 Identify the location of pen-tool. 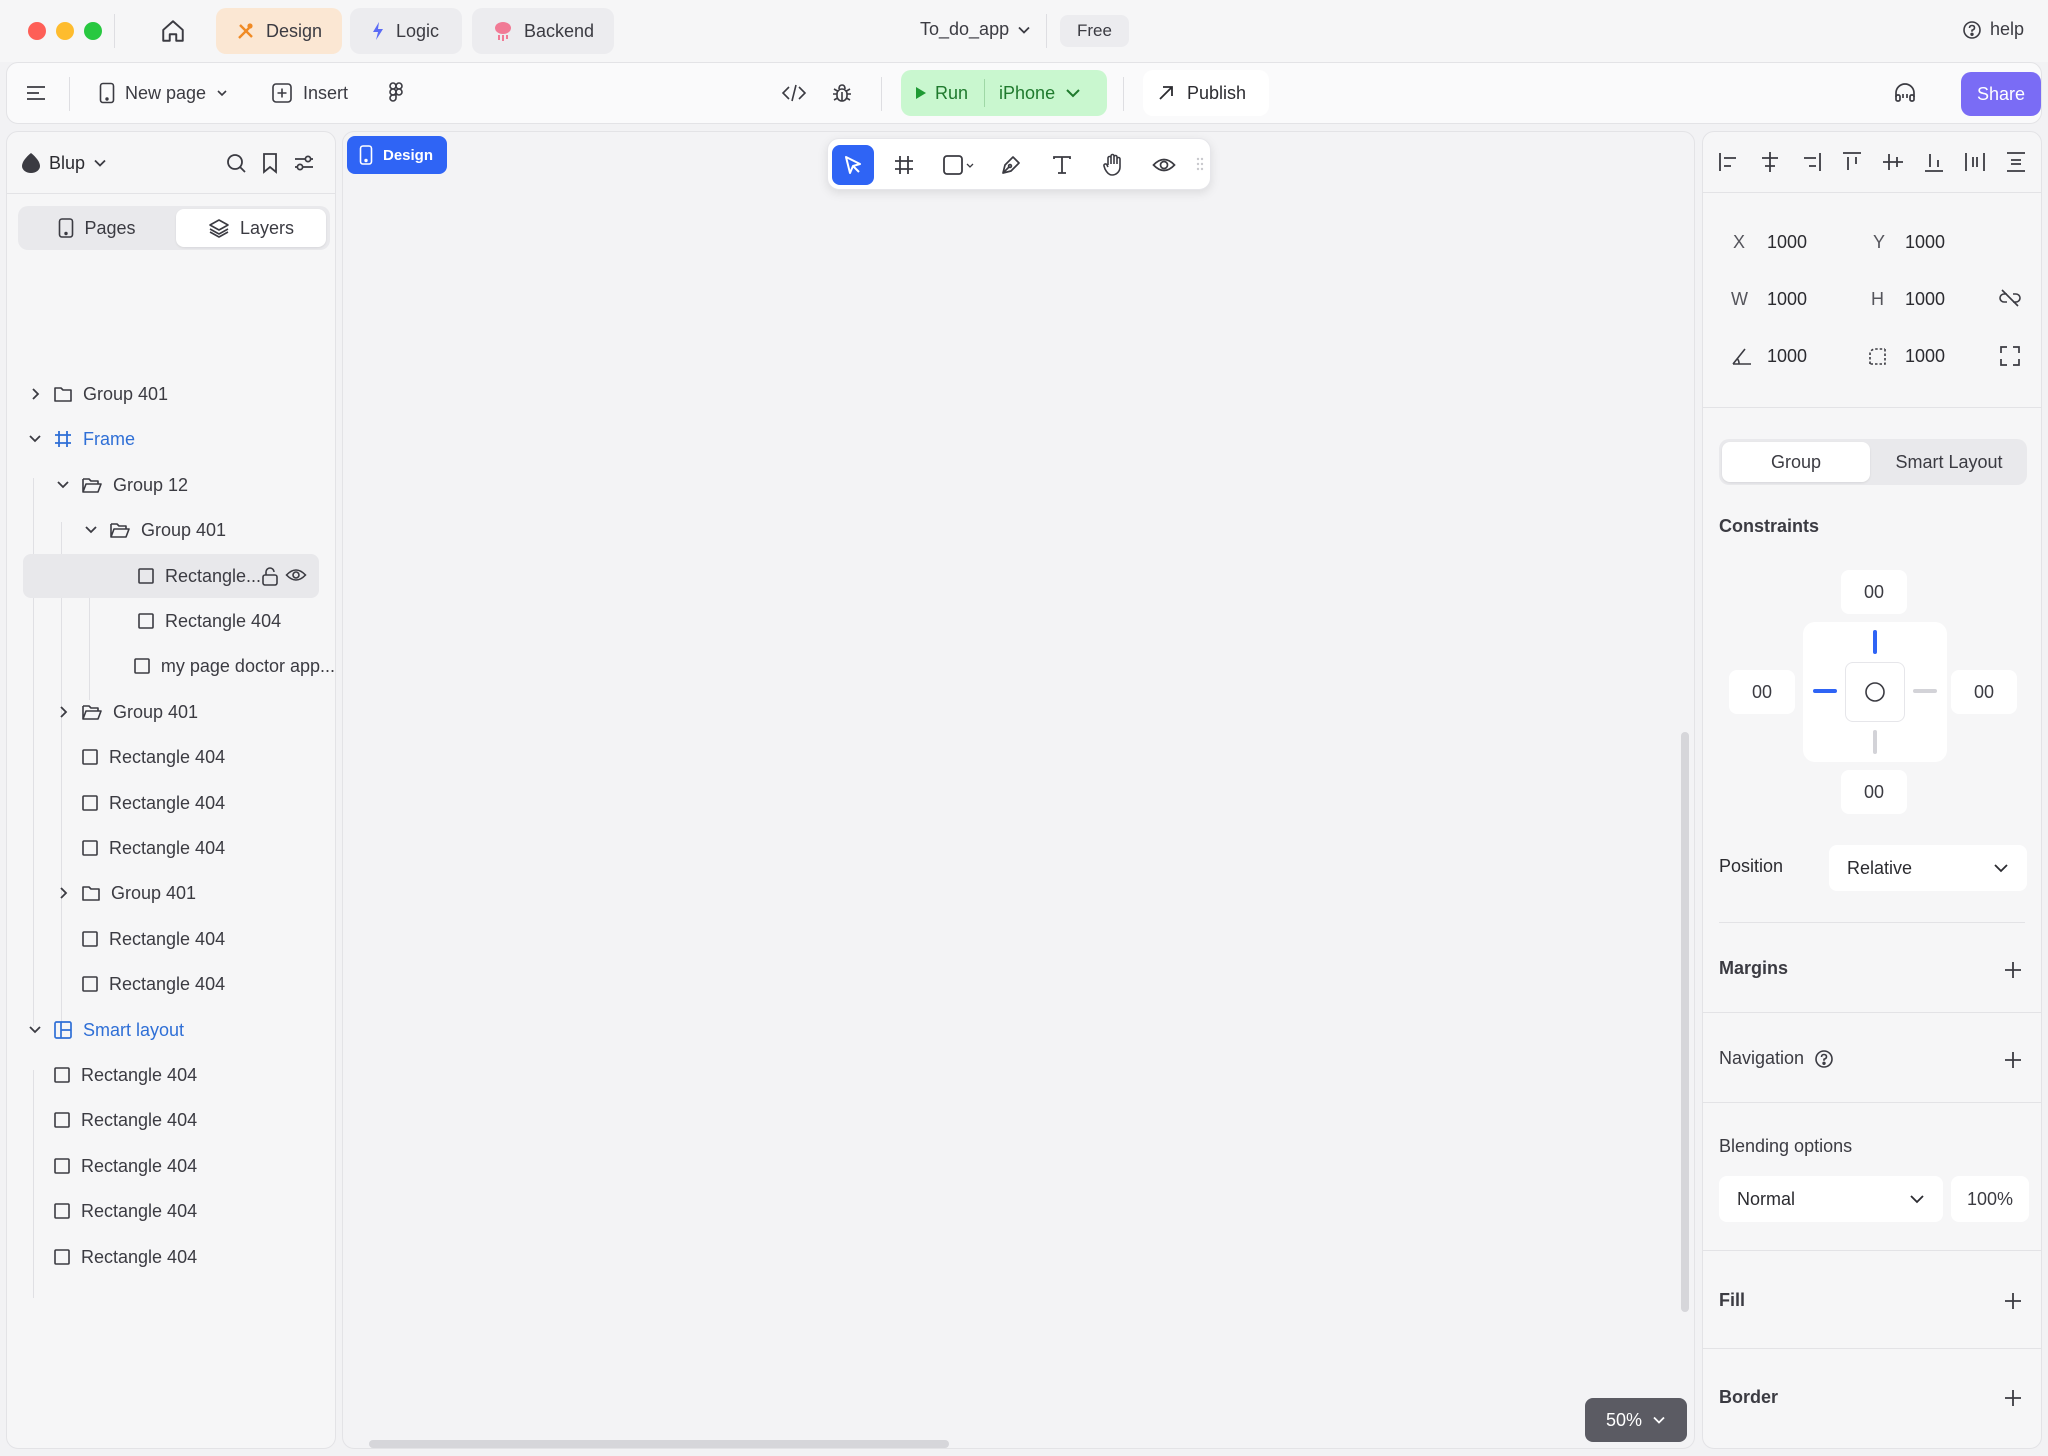
(1011, 165).